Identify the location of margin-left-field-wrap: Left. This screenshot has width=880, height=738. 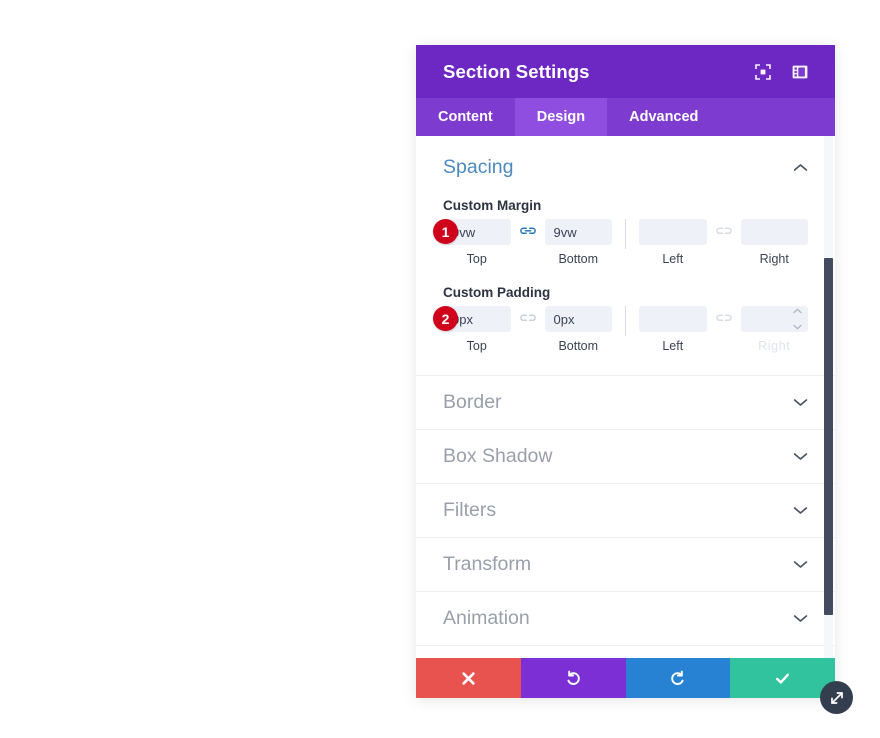
(673, 242).